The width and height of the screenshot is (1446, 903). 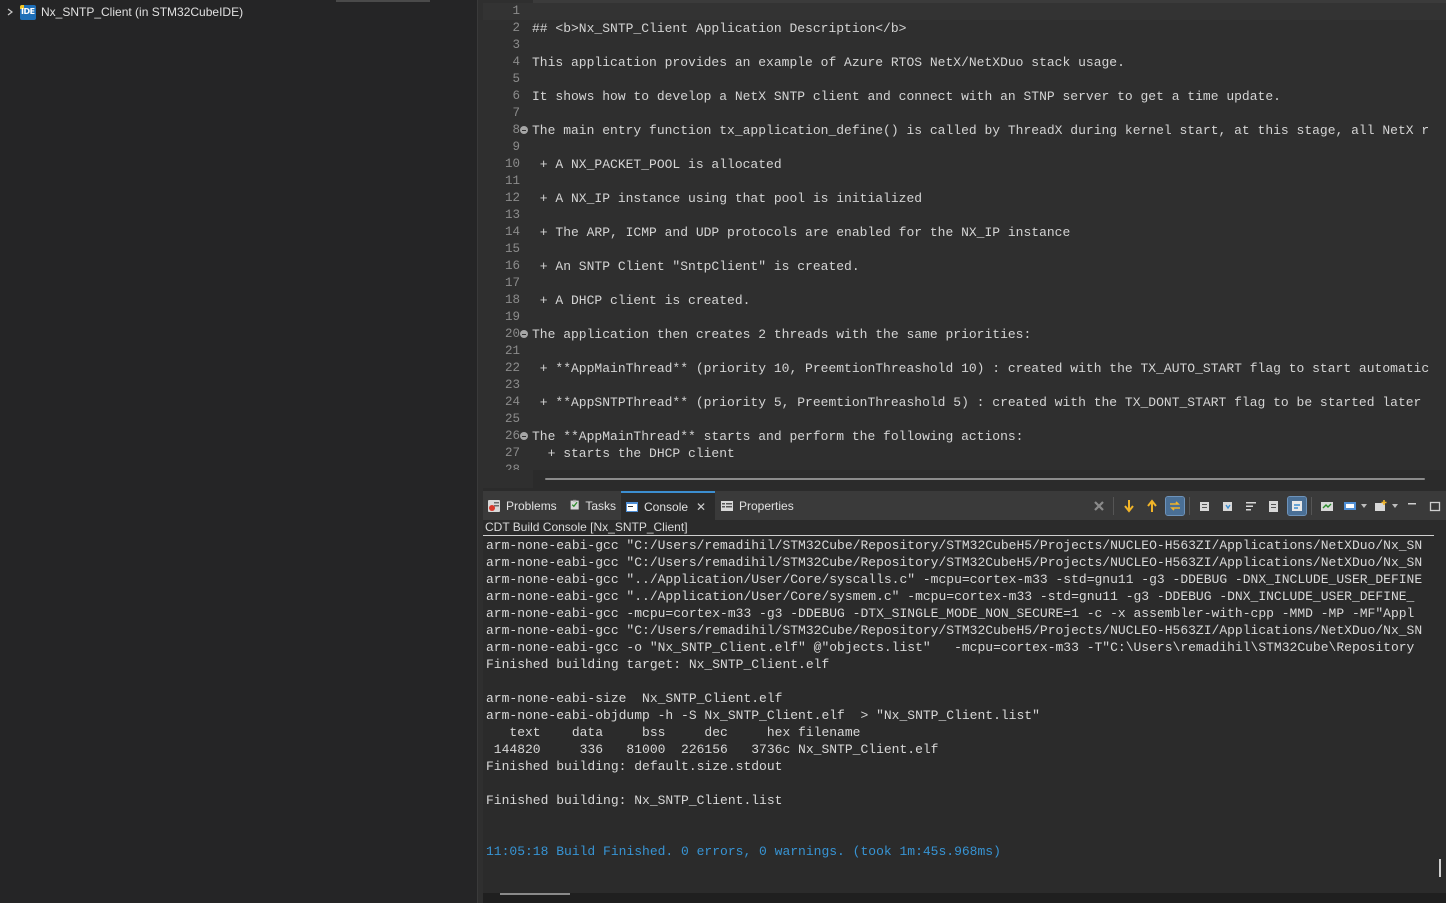 What do you see at coordinates (1412, 506) in the screenshot?
I see `minimize-icon` at bounding box center [1412, 506].